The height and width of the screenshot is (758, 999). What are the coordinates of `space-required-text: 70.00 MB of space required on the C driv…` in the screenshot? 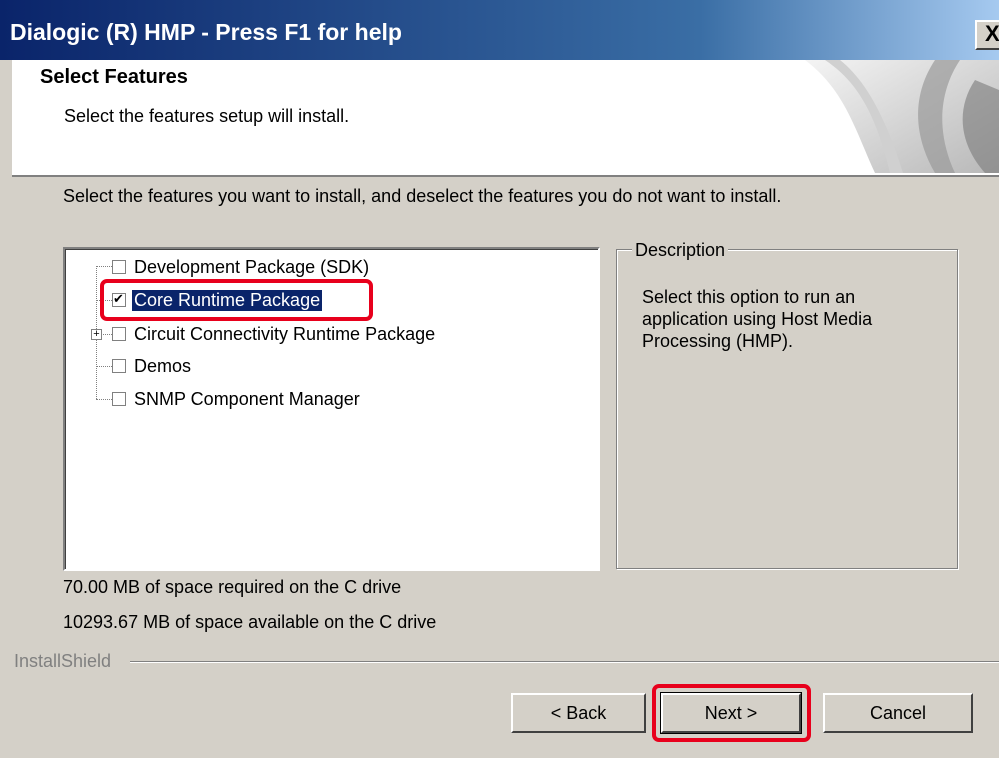 It's located at (232, 587).